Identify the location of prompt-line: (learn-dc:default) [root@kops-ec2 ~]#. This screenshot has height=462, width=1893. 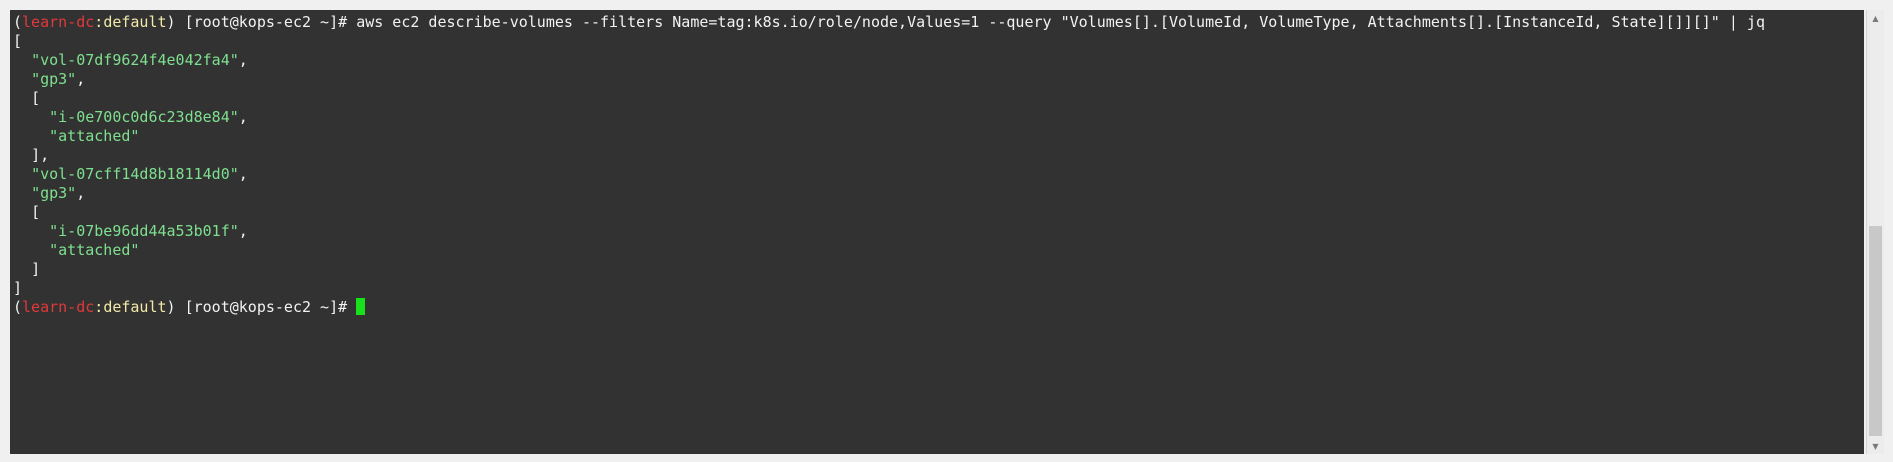
(938, 307).